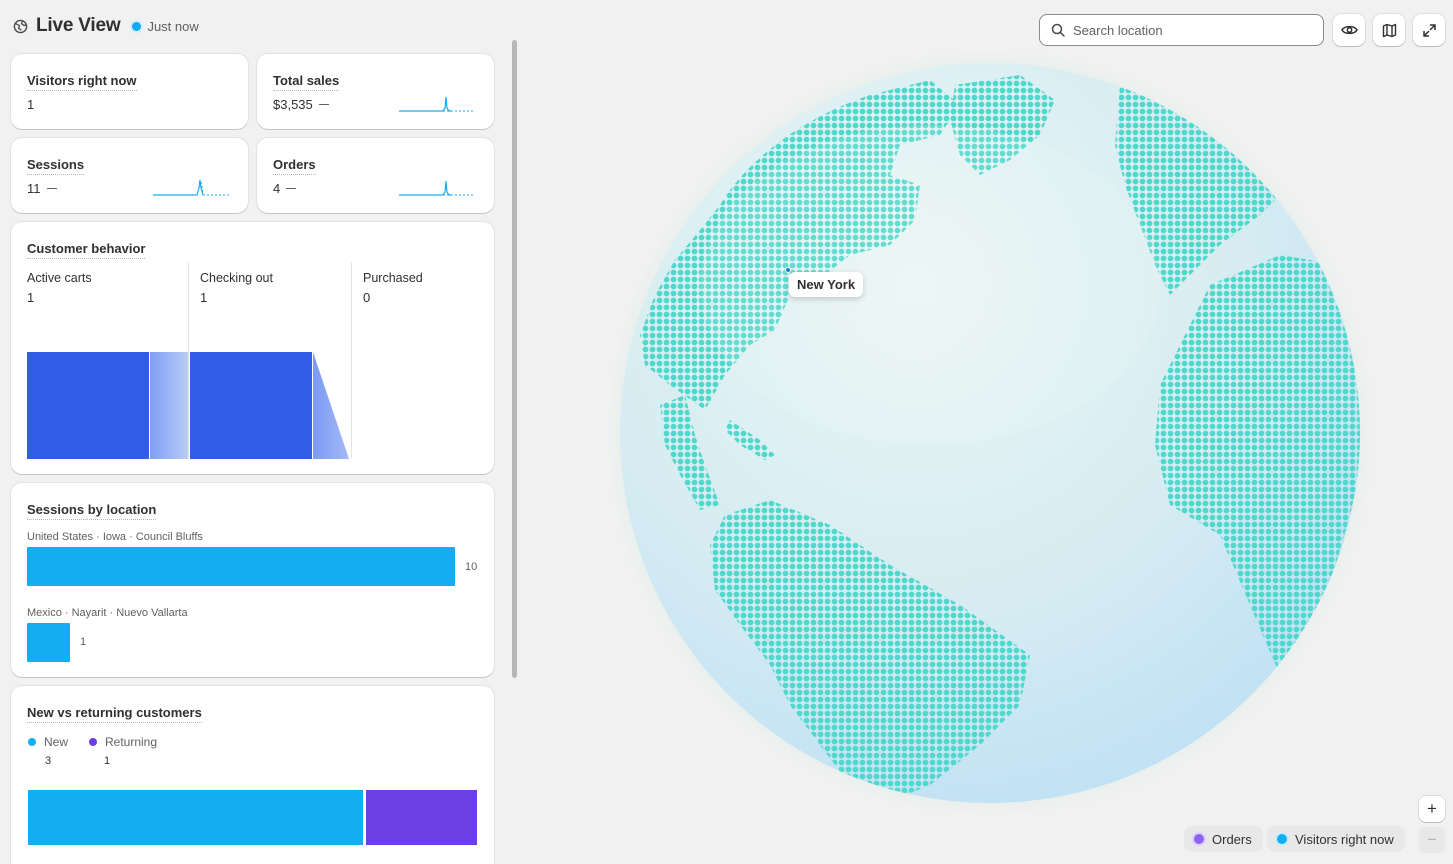  I want to click on orders-title: Orders, so click(294, 166).